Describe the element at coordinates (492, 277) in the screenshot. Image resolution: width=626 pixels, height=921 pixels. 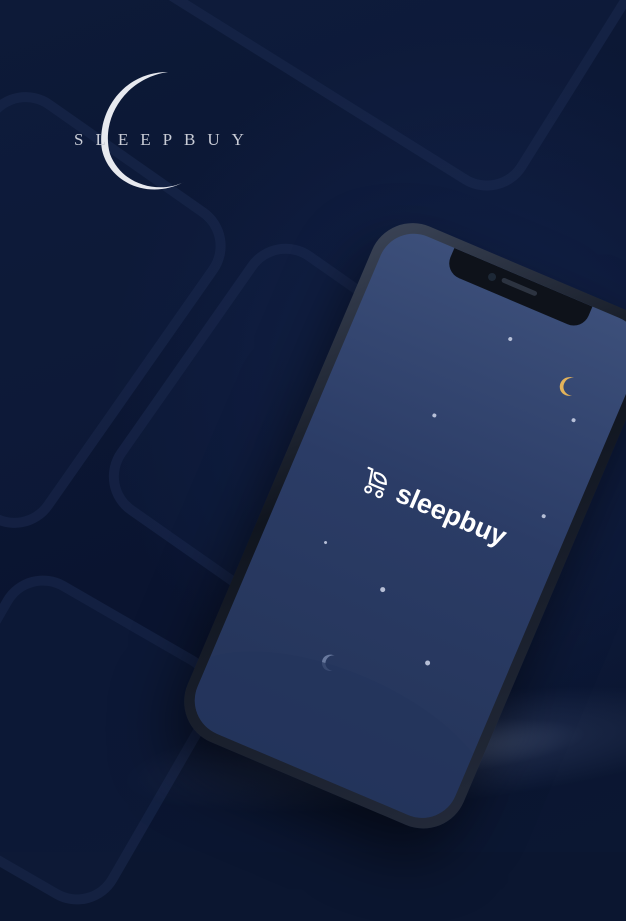
I see `camera-icon` at that location.